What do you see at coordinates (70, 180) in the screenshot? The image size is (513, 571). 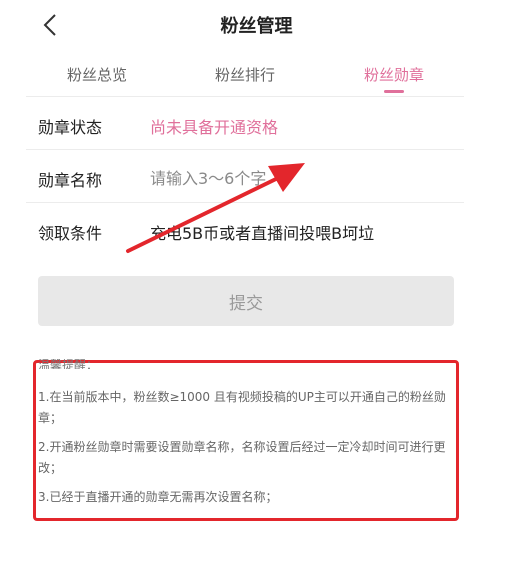 I see `medal-name-label: 勋章名称` at bounding box center [70, 180].